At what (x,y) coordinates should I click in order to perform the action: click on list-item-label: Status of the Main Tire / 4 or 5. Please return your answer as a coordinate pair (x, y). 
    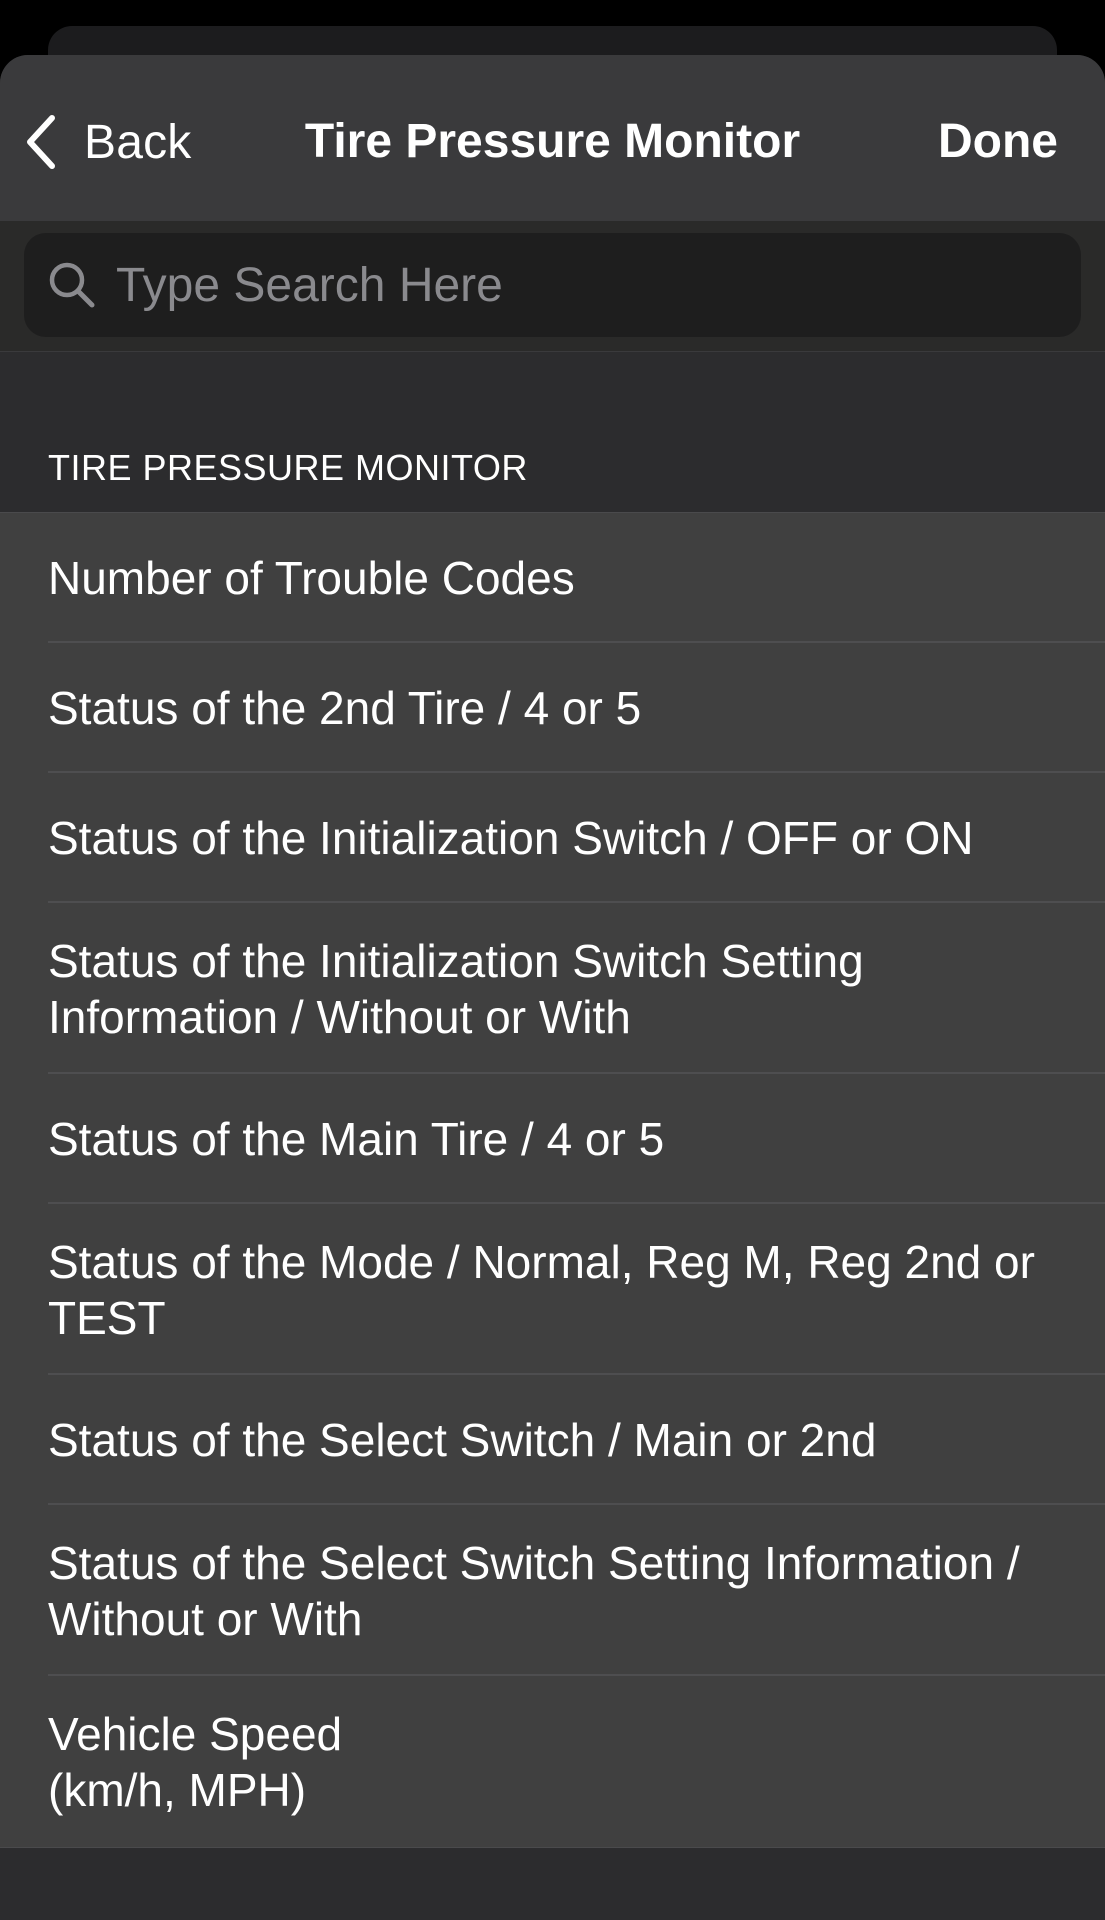
    Looking at the image, I should click on (356, 1139).